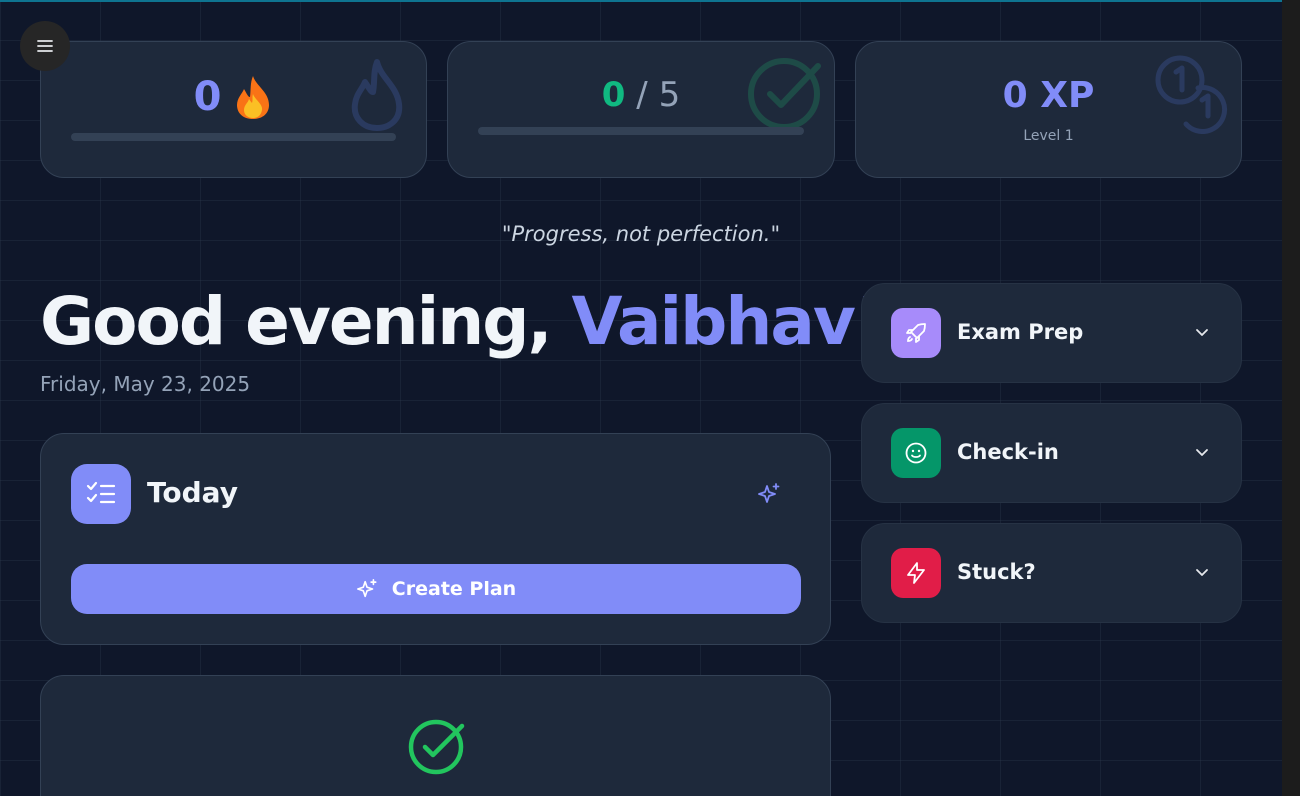  What do you see at coordinates (233, 109) in the screenshot?
I see `streak-card: 0` at bounding box center [233, 109].